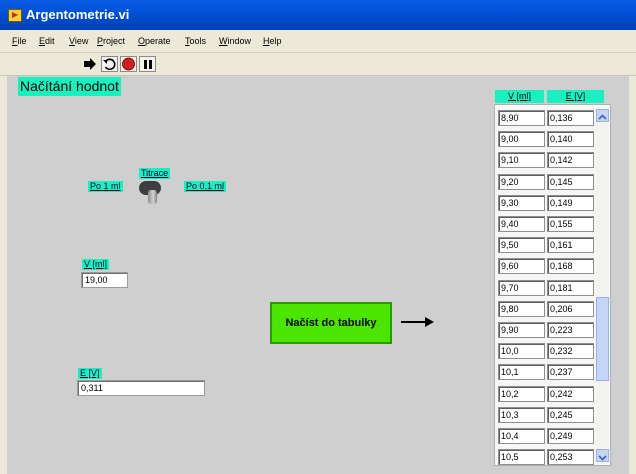 Image resolution: width=636 pixels, height=474 pixels. What do you see at coordinates (155, 173) in the screenshot?
I see `switch-label: Titrace` at bounding box center [155, 173].